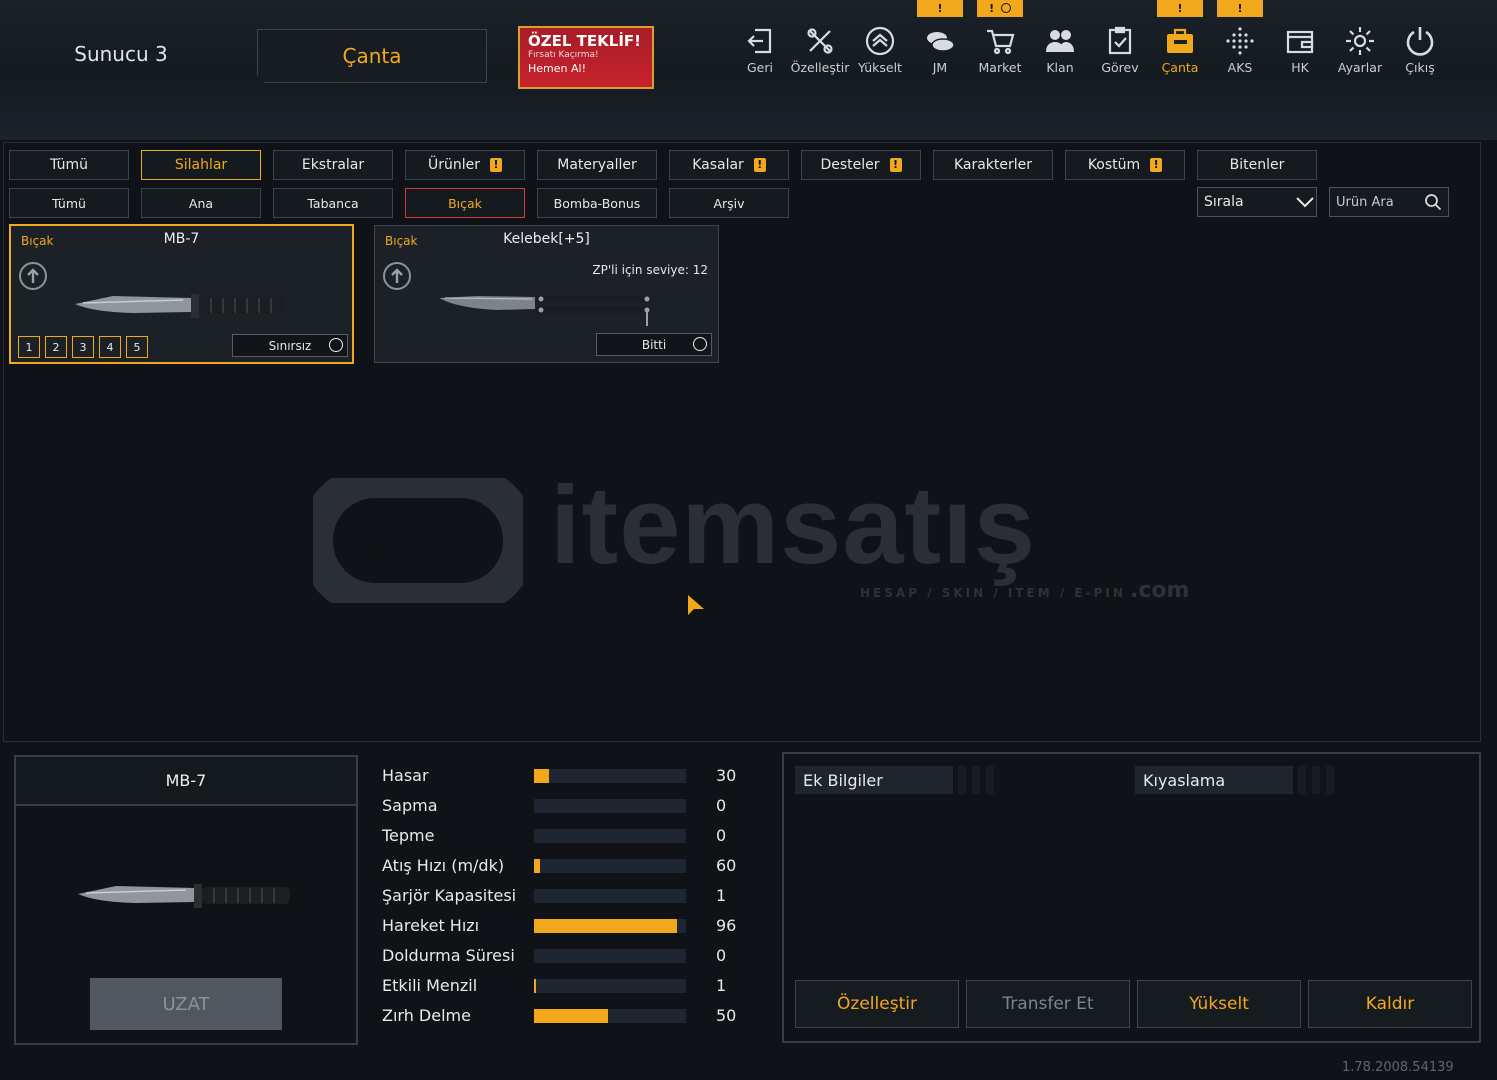 The width and height of the screenshot is (1497, 1080). I want to click on nav-exit: Çıkış, so click(1420, 52).